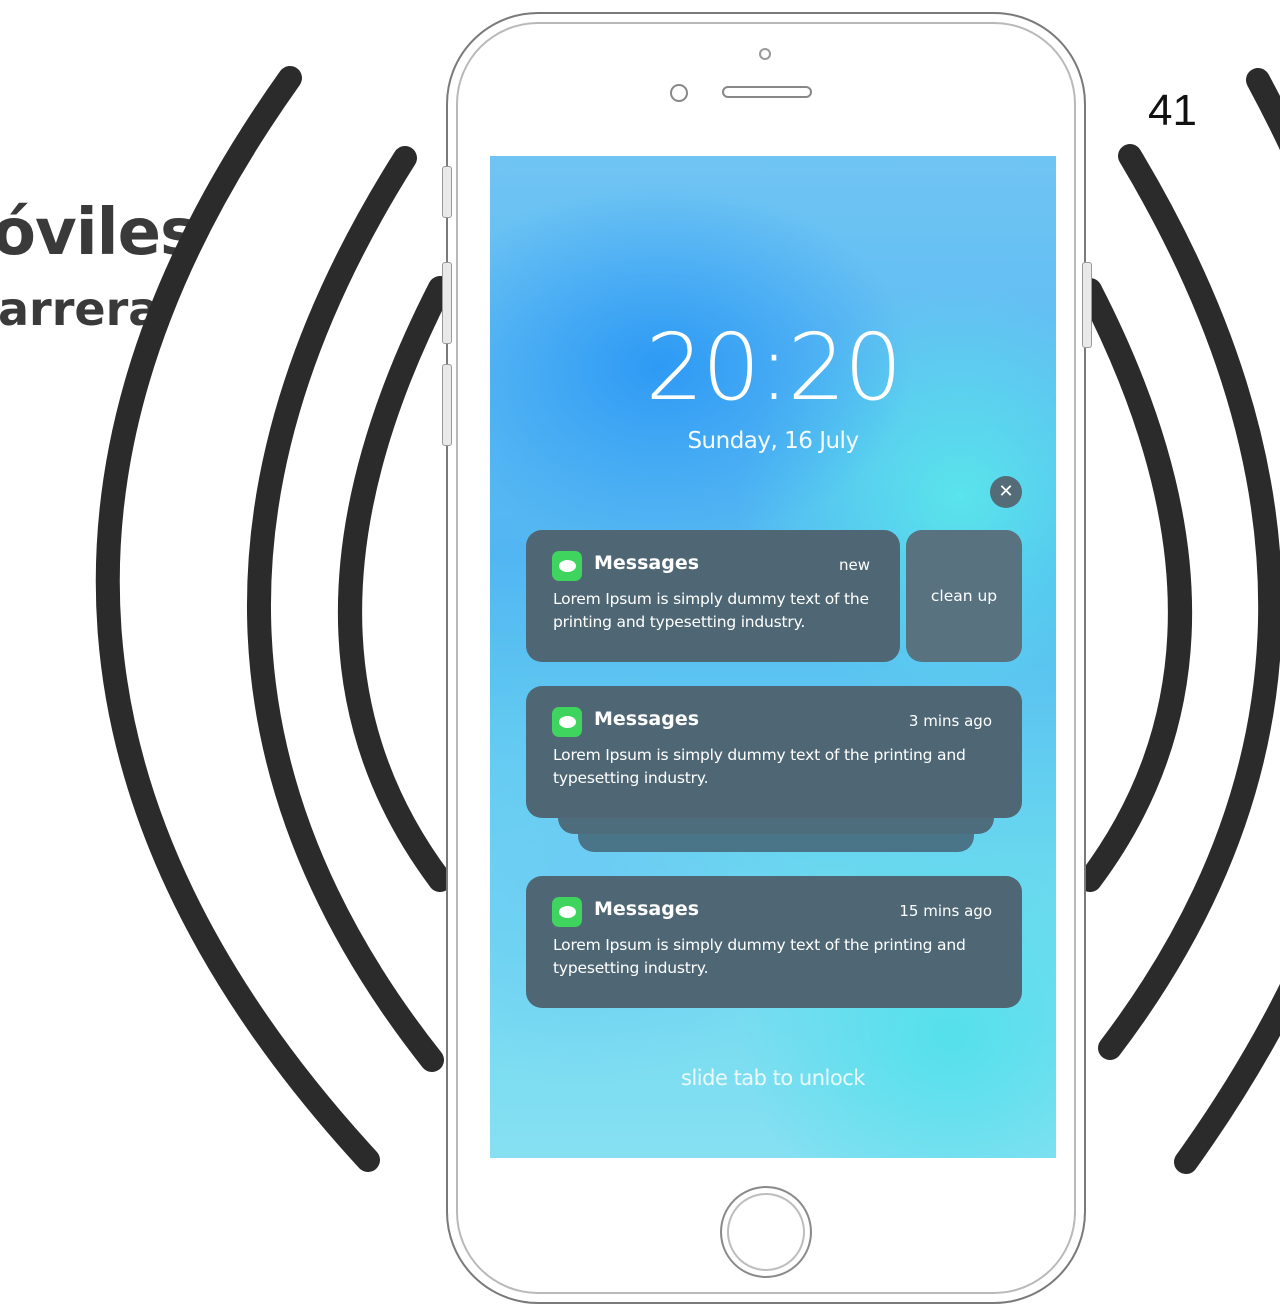 This screenshot has width=1280, height=1310. What do you see at coordinates (1087, 305) in the screenshot?
I see `phone-power-button` at bounding box center [1087, 305].